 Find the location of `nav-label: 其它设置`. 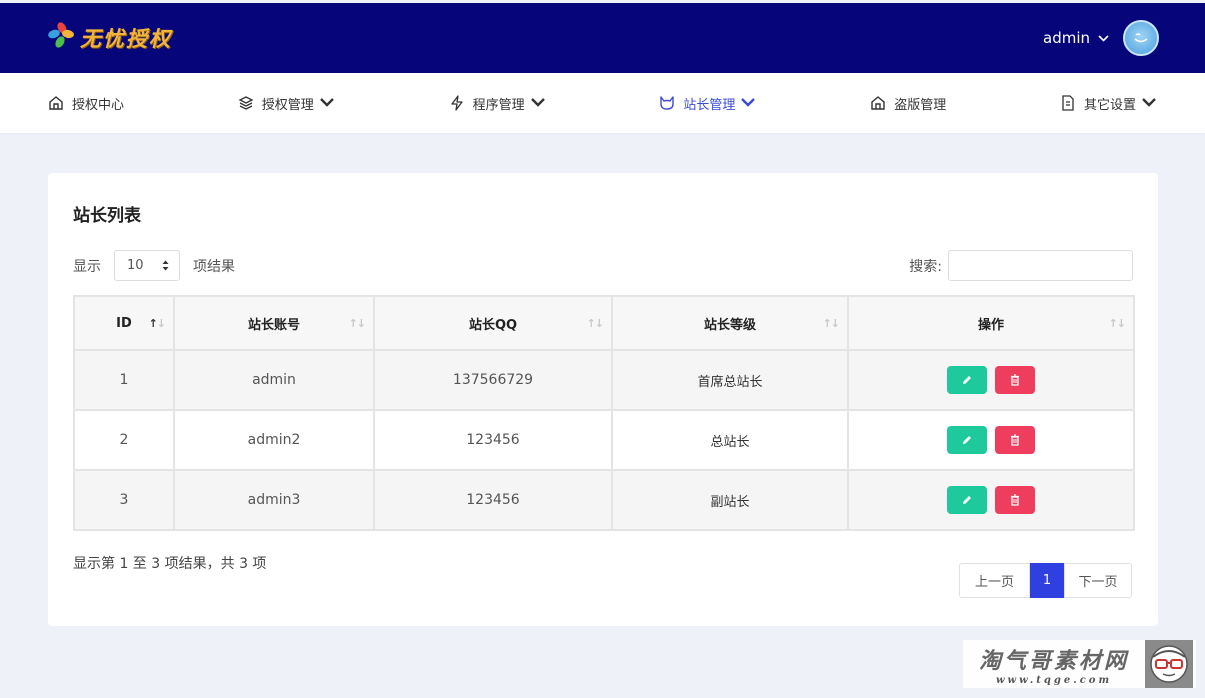

nav-label: 其它设置 is located at coordinates (1109, 105).